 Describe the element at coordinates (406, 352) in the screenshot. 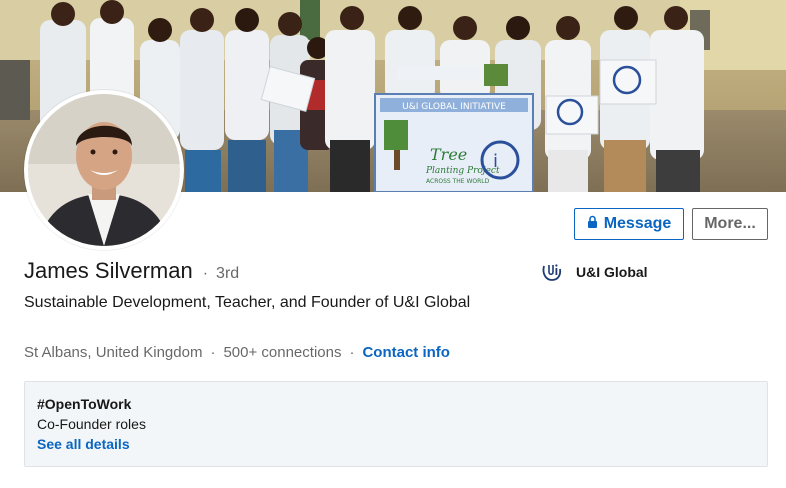

I see `contact-info-link: Contact info` at that location.